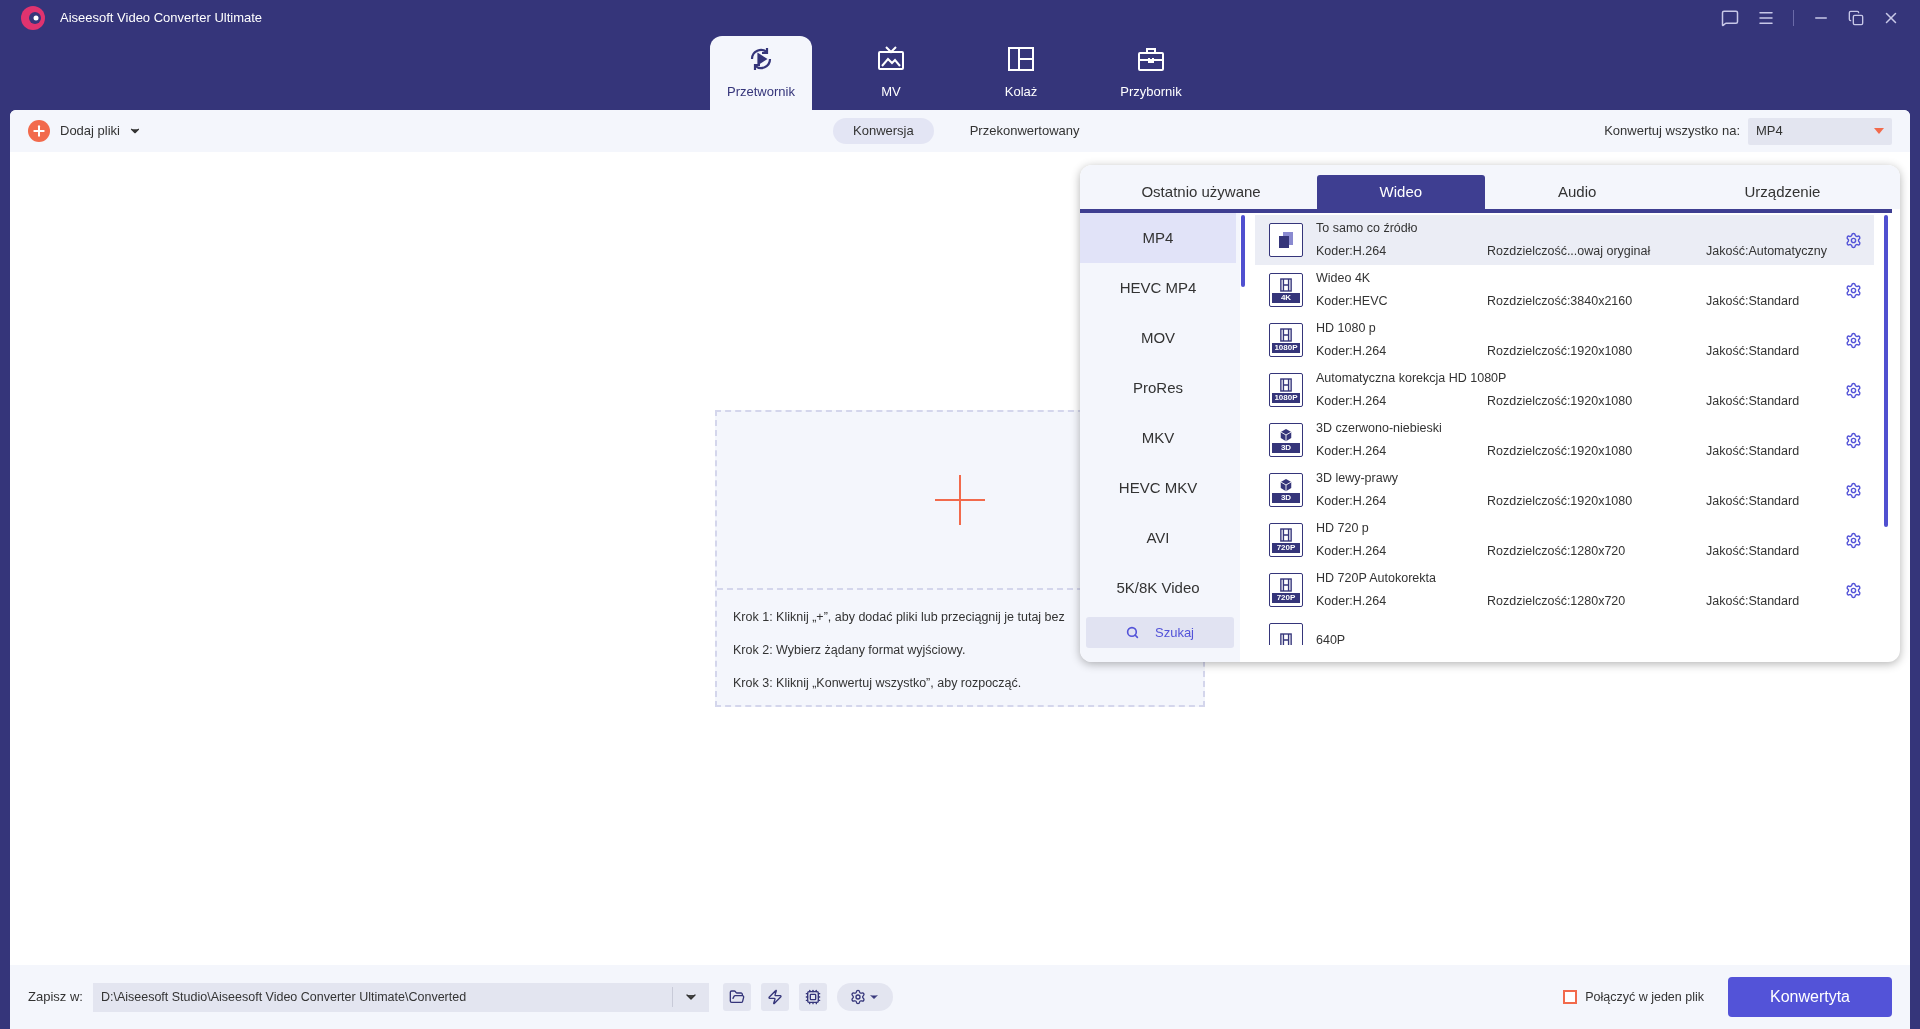 This screenshot has height=1029, width=1920. Describe the element at coordinates (1158, 388) in the screenshot. I see `format-item: ProRes` at that location.